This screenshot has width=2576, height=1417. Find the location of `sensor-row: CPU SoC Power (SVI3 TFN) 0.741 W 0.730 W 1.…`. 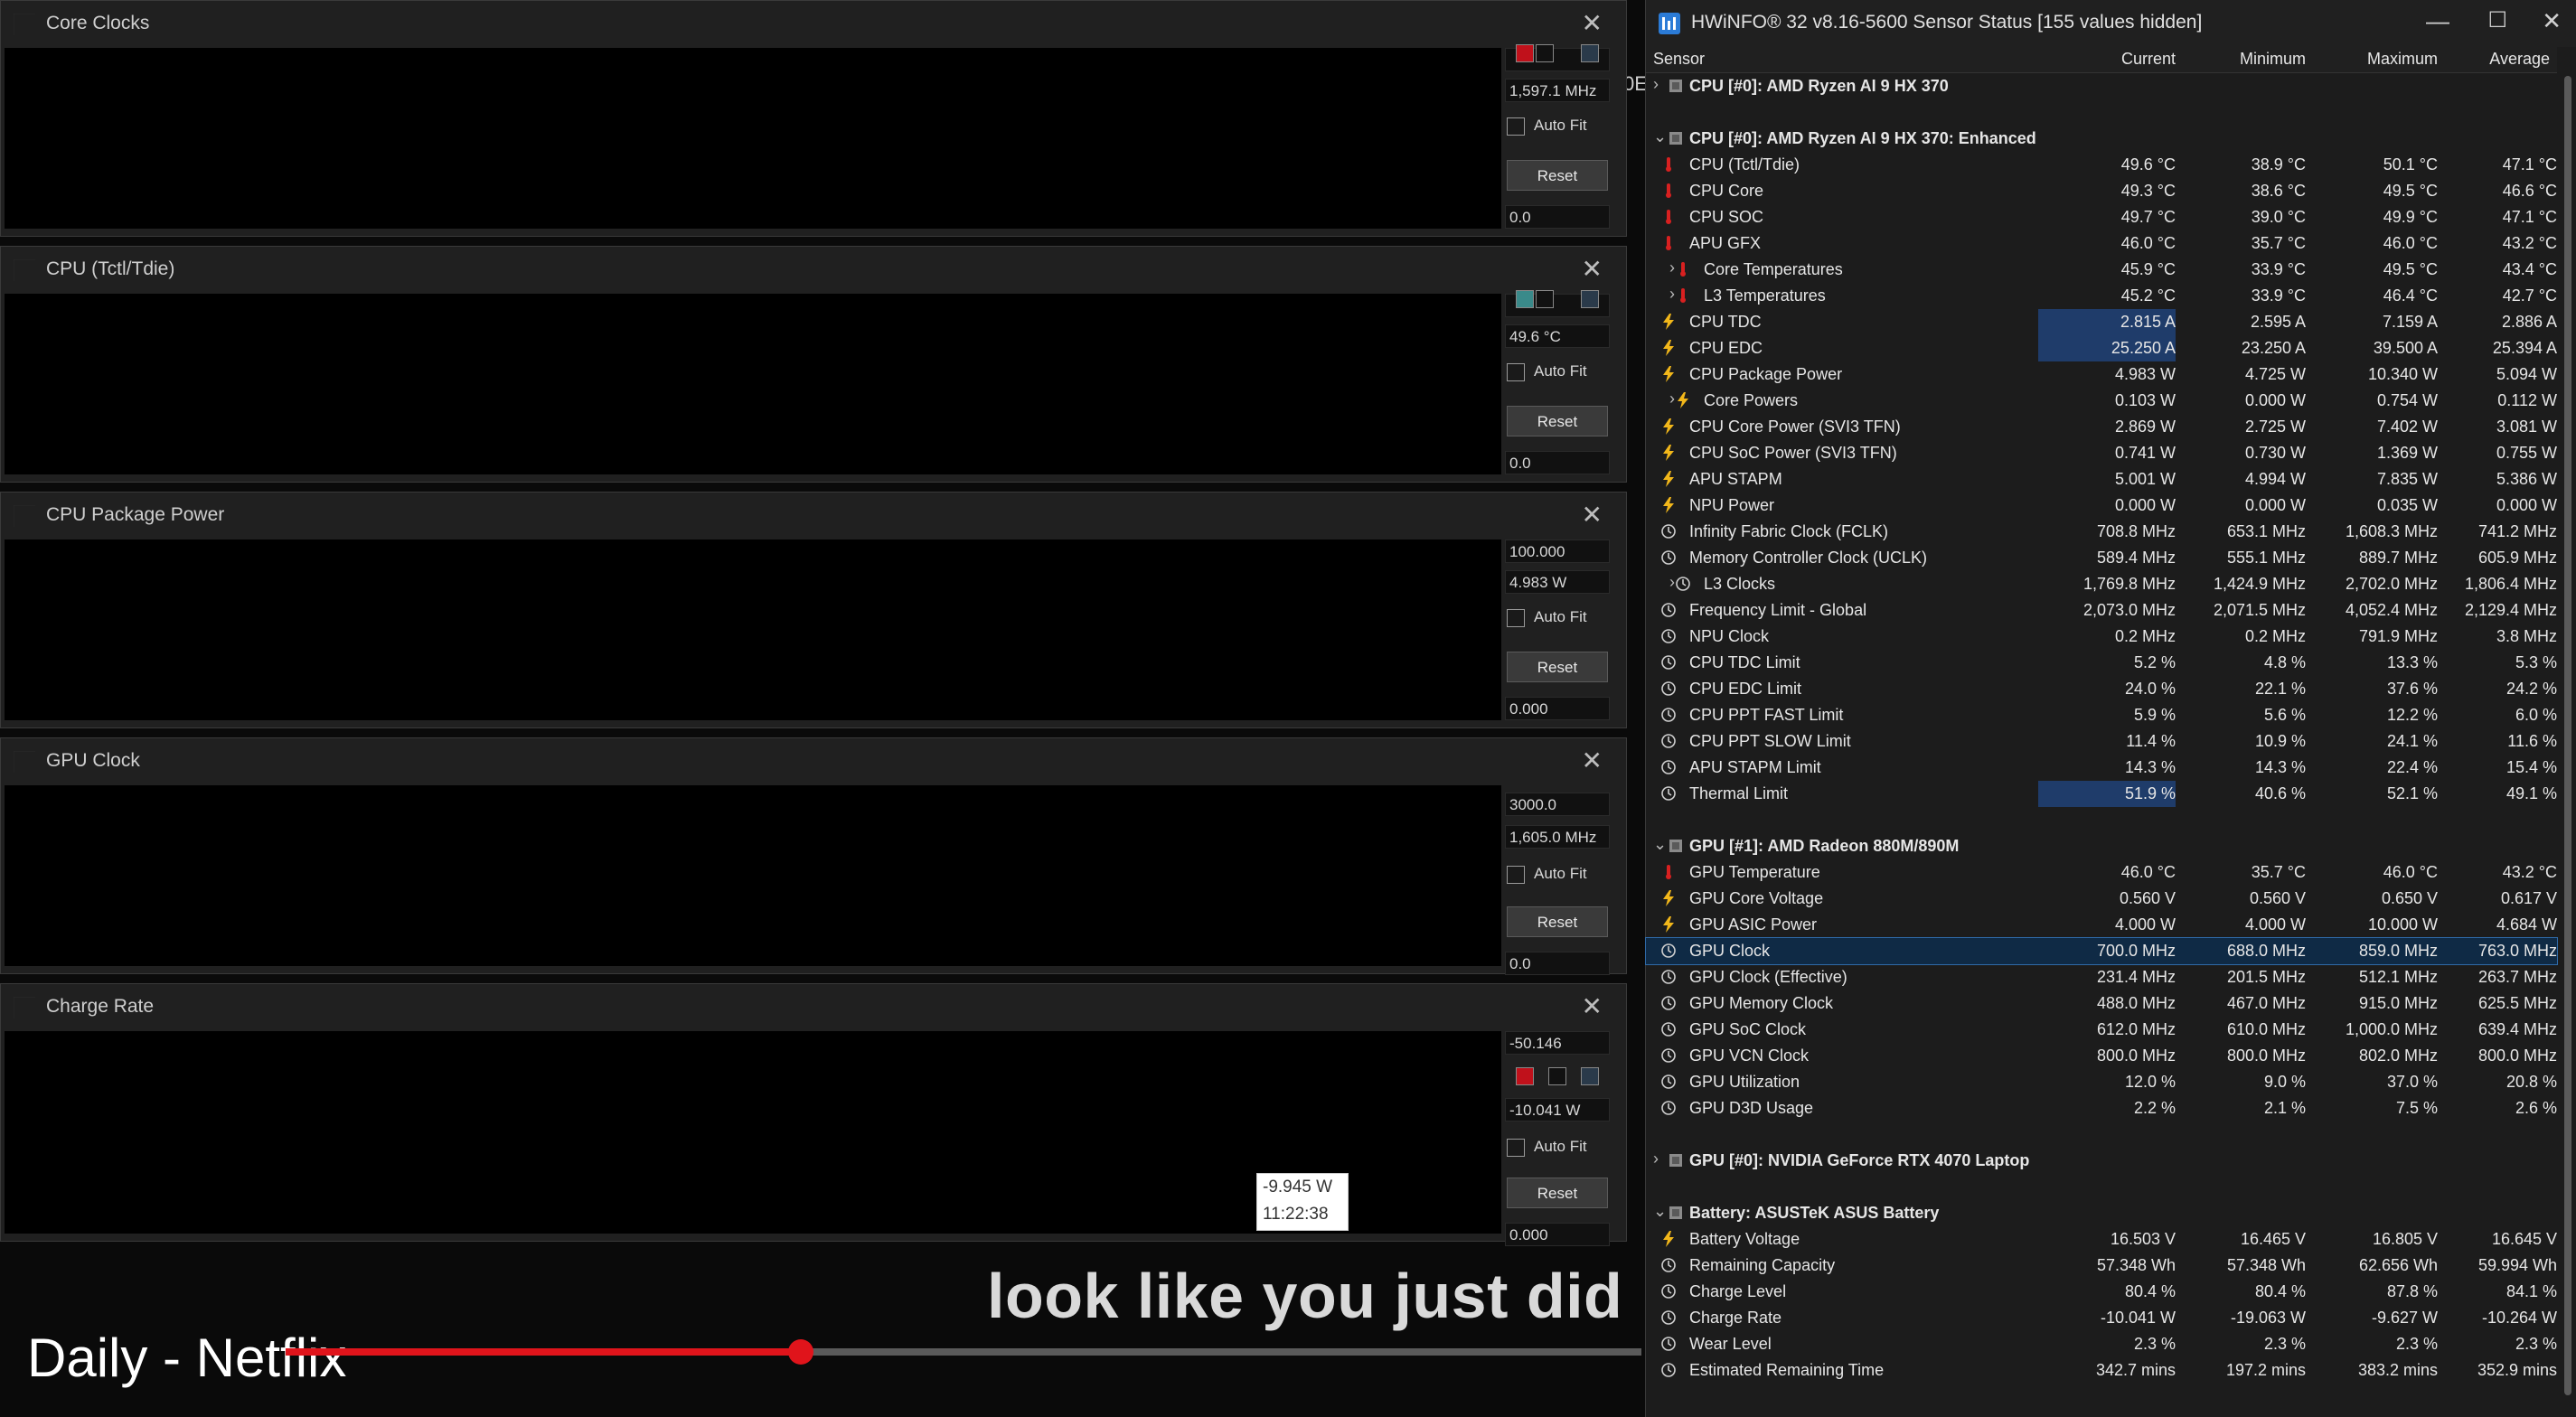

sensor-row: CPU SoC Power (SVI3 TFN) 0.741 W 0.730 W 1.… is located at coordinates (2102, 453).